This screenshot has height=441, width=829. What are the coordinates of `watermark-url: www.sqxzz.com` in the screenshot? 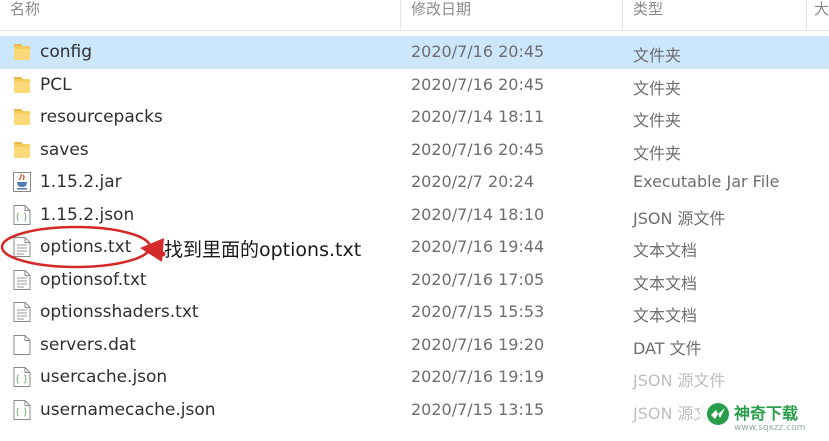 It's located at (770, 428).